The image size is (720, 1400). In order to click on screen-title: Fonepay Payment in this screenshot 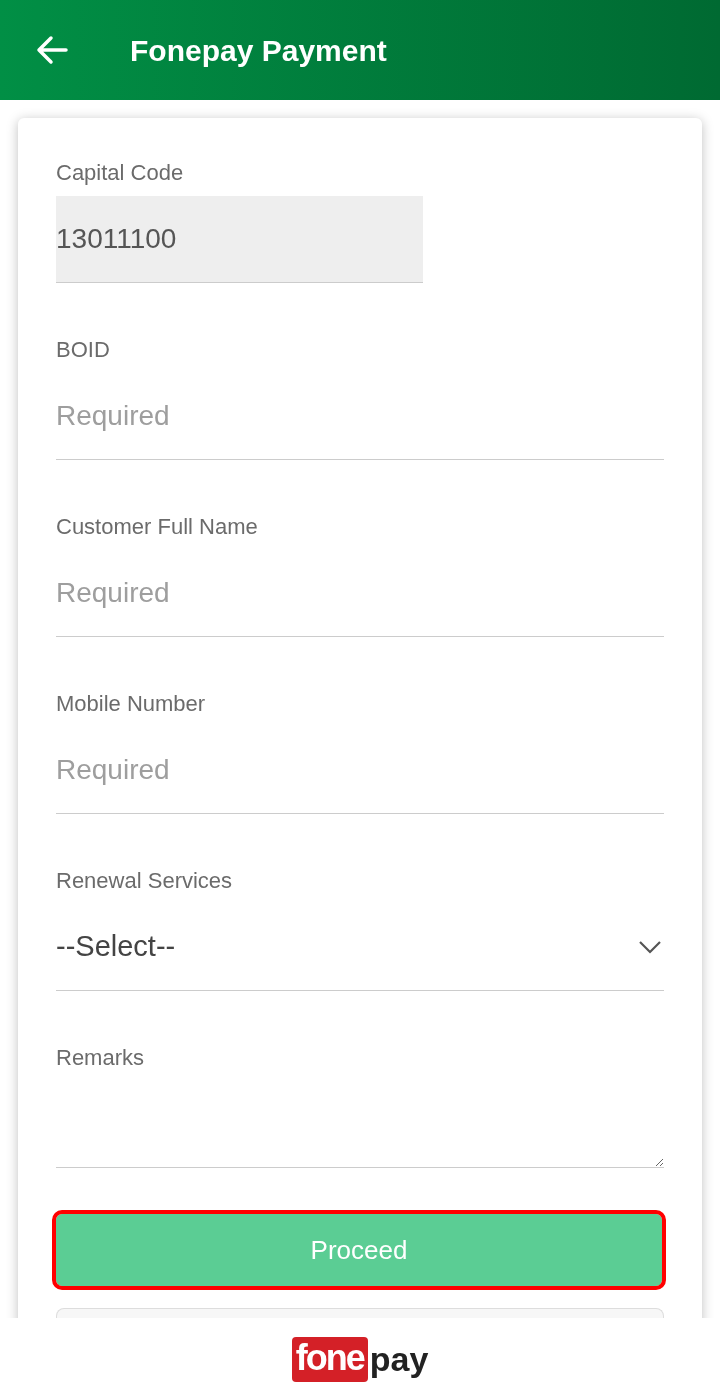, I will do `click(258, 50)`.